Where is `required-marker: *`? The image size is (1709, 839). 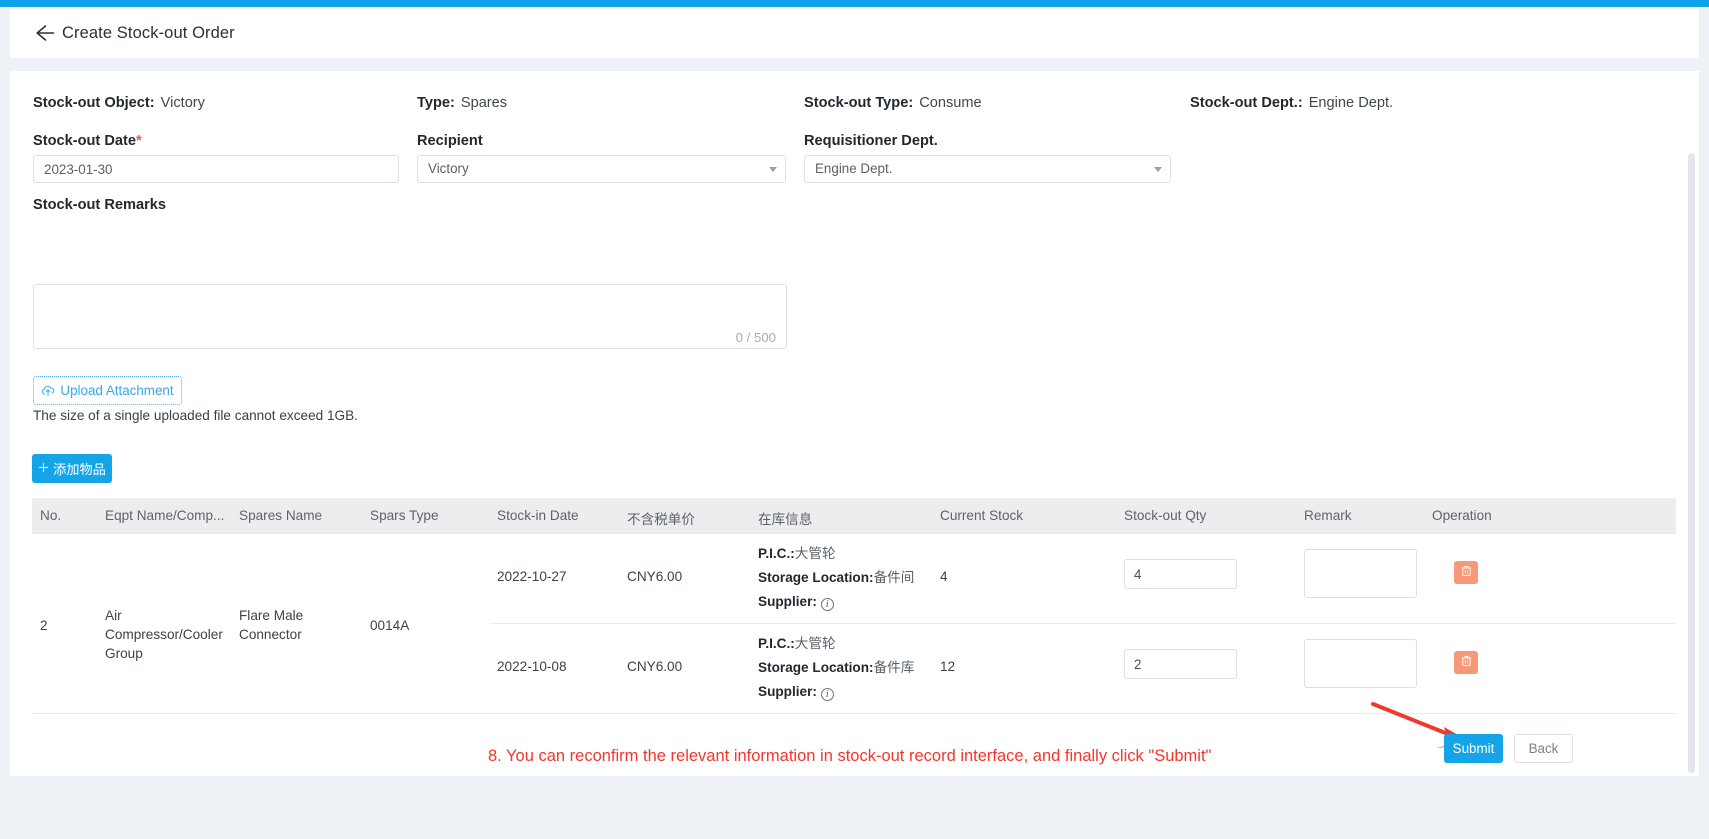 required-marker: * is located at coordinates (138, 141).